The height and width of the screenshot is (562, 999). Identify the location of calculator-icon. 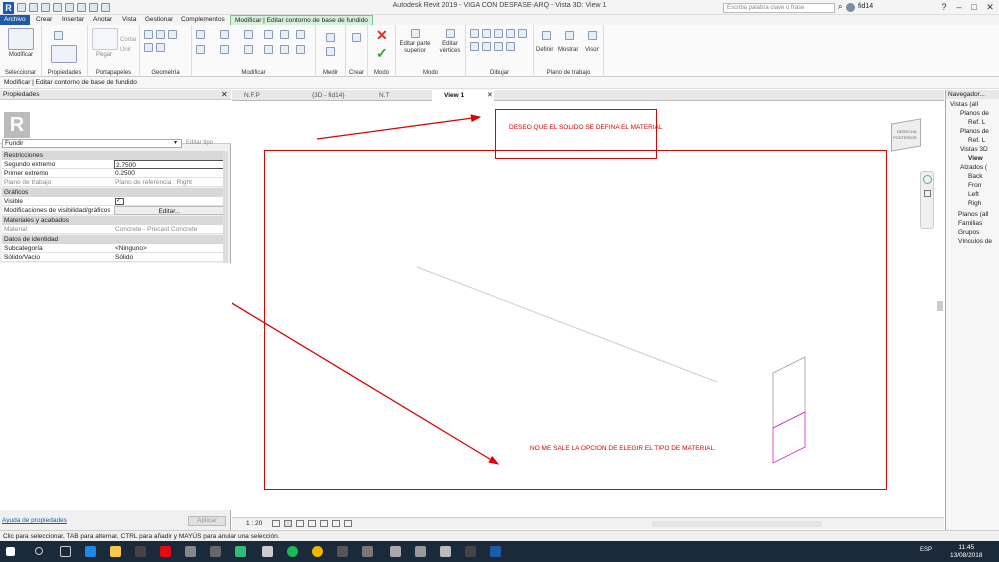
(267, 551).